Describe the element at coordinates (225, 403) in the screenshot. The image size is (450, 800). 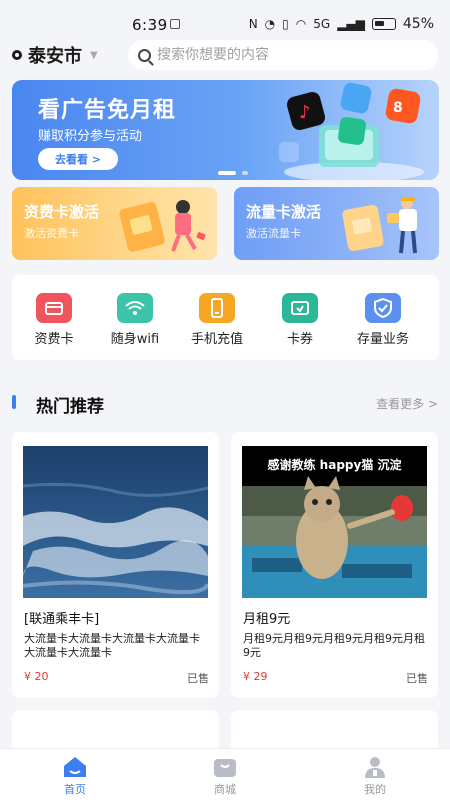
I see `hot-recommend-header: 热门推荐 查看更多 >` at that location.